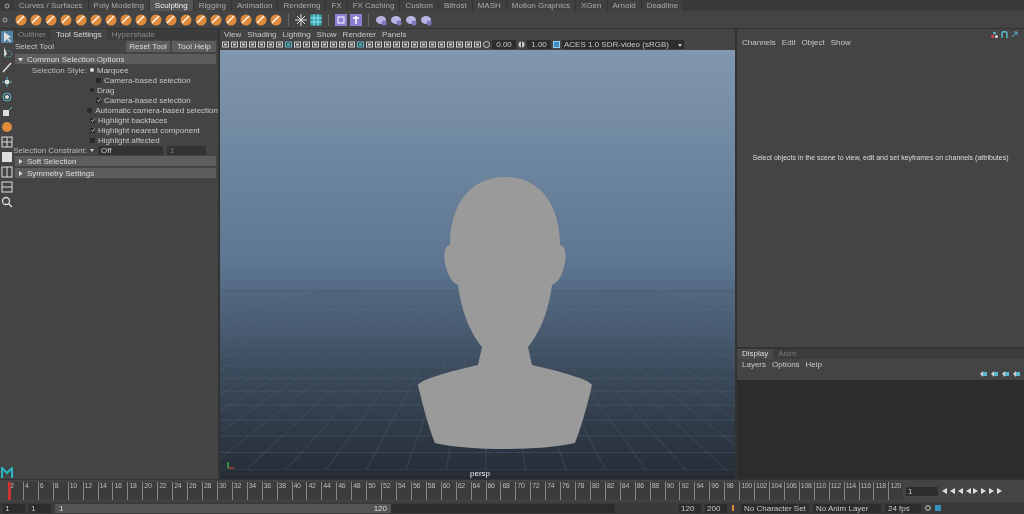 This screenshot has height=514, width=1024. I want to click on quad-layout-icon, so click(6, 142).